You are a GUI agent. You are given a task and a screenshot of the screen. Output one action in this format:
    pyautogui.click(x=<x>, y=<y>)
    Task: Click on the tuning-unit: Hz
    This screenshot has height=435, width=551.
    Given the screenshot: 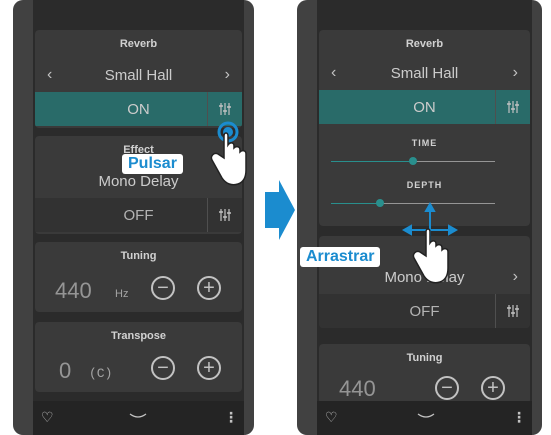 What is the action you would take?
    pyautogui.click(x=122, y=294)
    